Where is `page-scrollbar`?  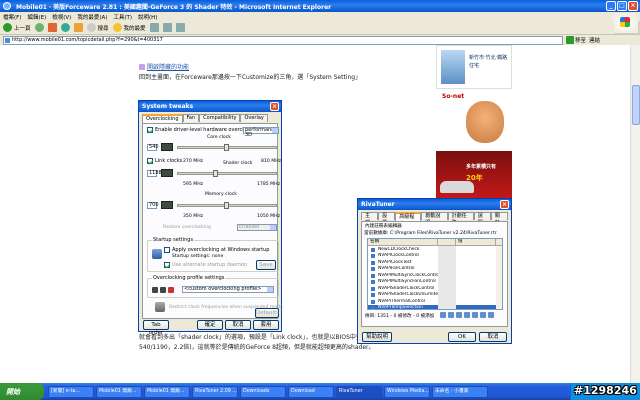
page-scrollbar is located at coordinates (635, 214).